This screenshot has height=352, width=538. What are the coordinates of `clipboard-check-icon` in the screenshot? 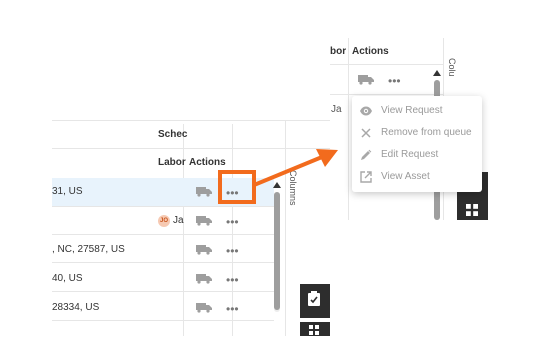 It's located at (314, 298).